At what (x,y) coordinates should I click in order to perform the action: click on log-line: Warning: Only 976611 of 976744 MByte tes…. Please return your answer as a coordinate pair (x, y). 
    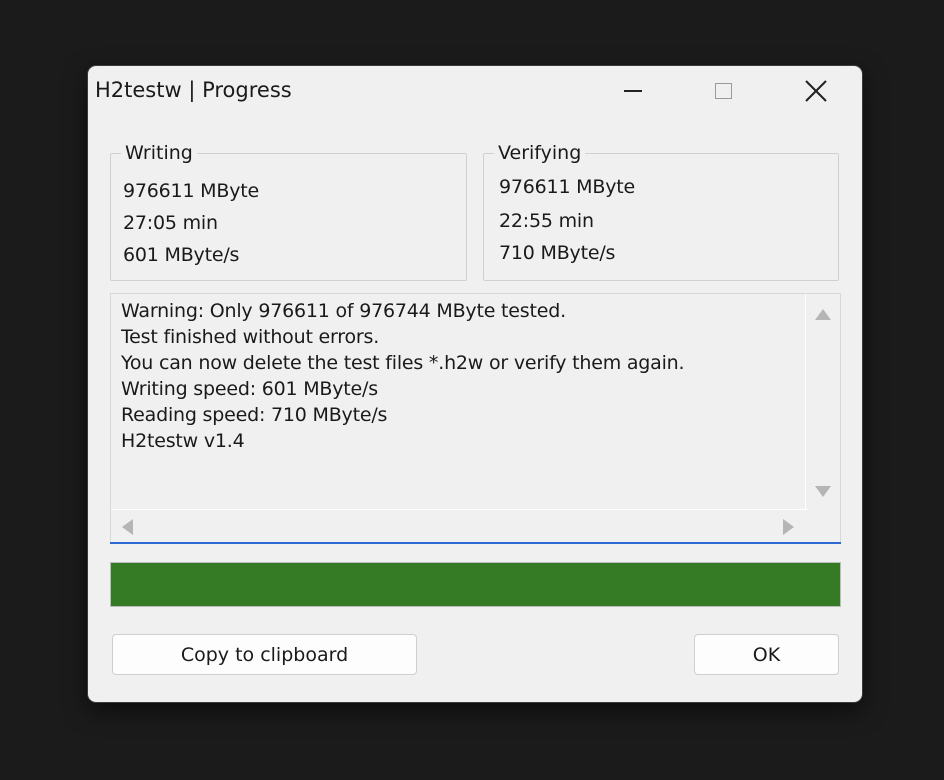
    Looking at the image, I should click on (343, 311).